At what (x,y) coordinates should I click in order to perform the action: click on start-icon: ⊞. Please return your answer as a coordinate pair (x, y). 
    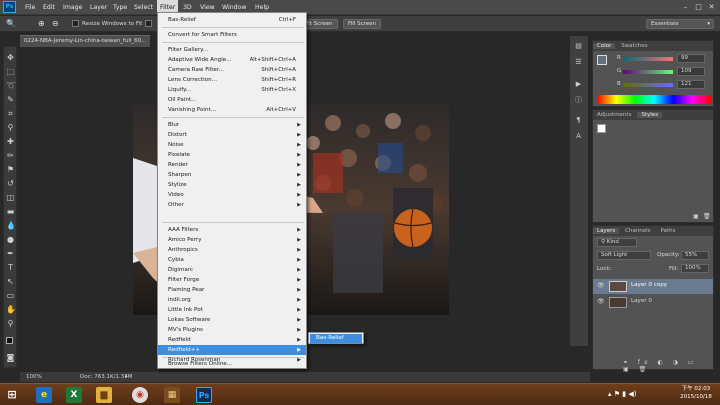
    Looking at the image, I should click on (12, 395).